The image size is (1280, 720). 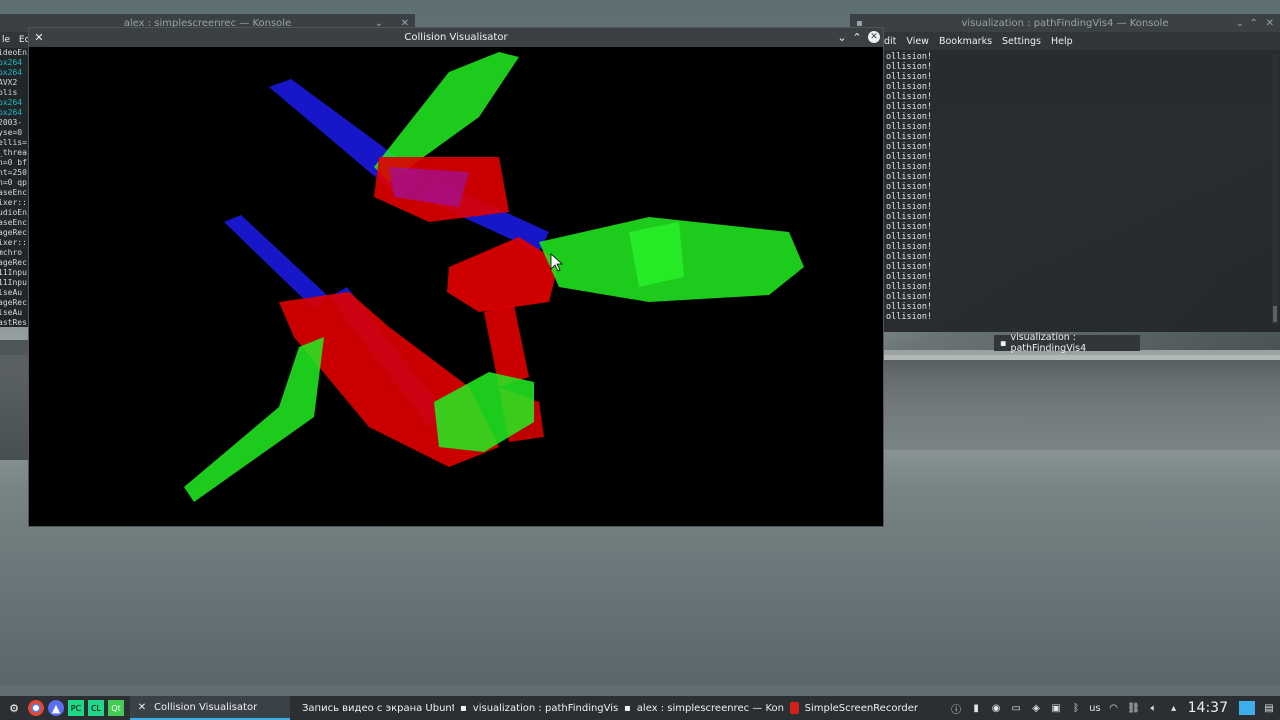 I want to click on chevron-up-icon: ▴, so click(x=1174, y=708).